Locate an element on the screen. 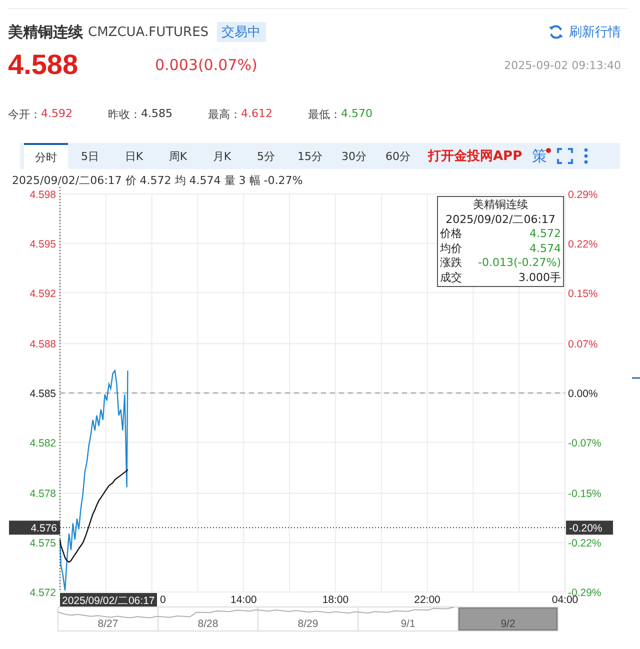 The height and width of the screenshot is (649, 640). tooltip-time: 2025/09/02/二06:17 is located at coordinates (500, 219).